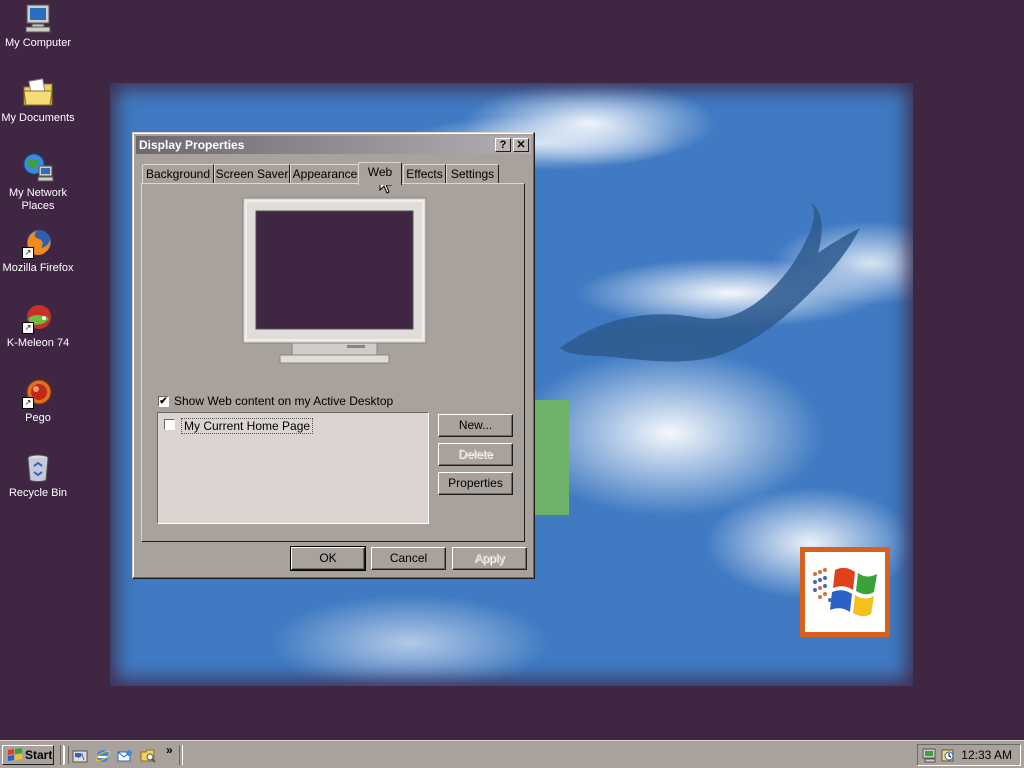 The image size is (1024, 768). What do you see at coordinates (38, 18) in the screenshot?
I see `my-computer-icon` at bounding box center [38, 18].